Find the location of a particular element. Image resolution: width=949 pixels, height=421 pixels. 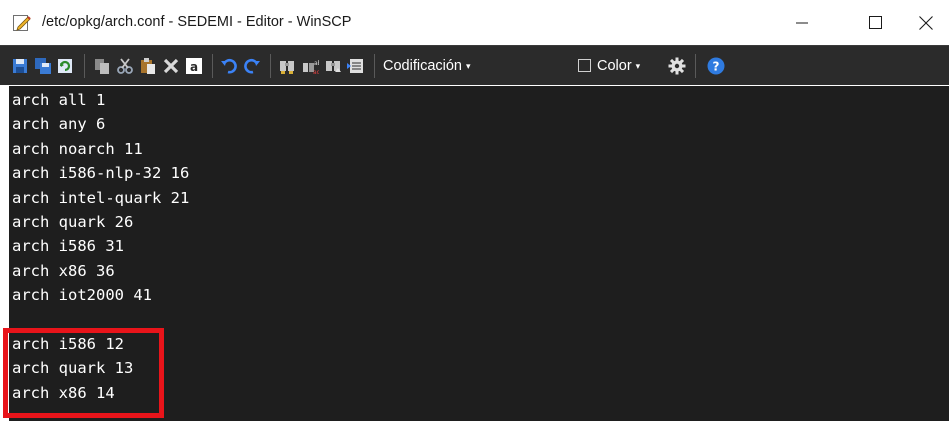

editor-line: arch x86 36 is located at coordinates (63, 271).